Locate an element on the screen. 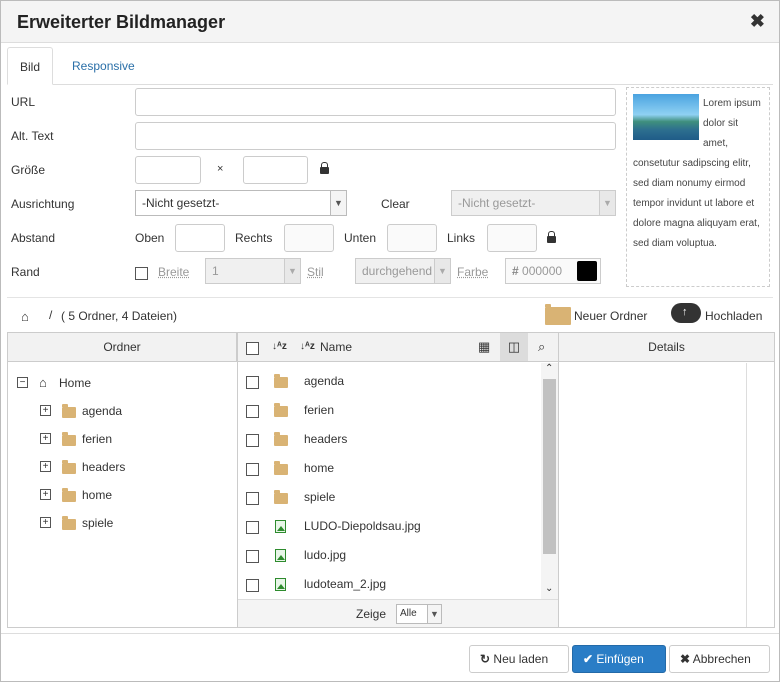 The image size is (780, 682). alt-text-label: Alt. Text is located at coordinates (32, 136).